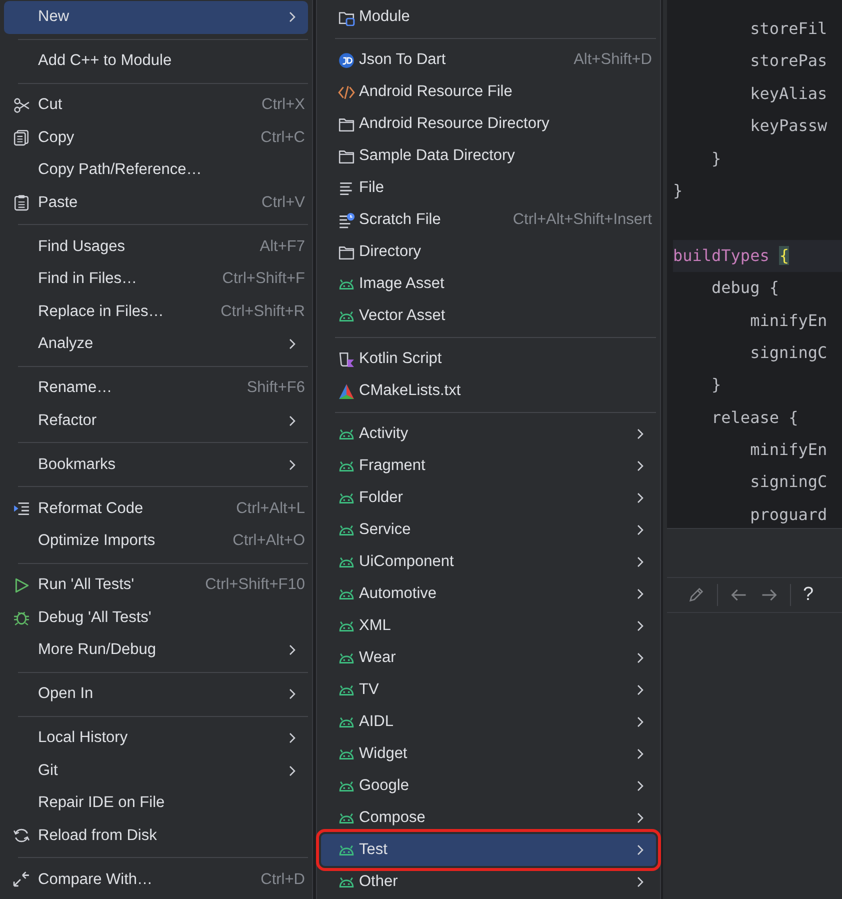 Image resolution: width=842 pixels, height=899 pixels. What do you see at coordinates (156, 880) in the screenshot?
I see `menu-item: Compare With… Ctrl+D` at bounding box center [156, 880].